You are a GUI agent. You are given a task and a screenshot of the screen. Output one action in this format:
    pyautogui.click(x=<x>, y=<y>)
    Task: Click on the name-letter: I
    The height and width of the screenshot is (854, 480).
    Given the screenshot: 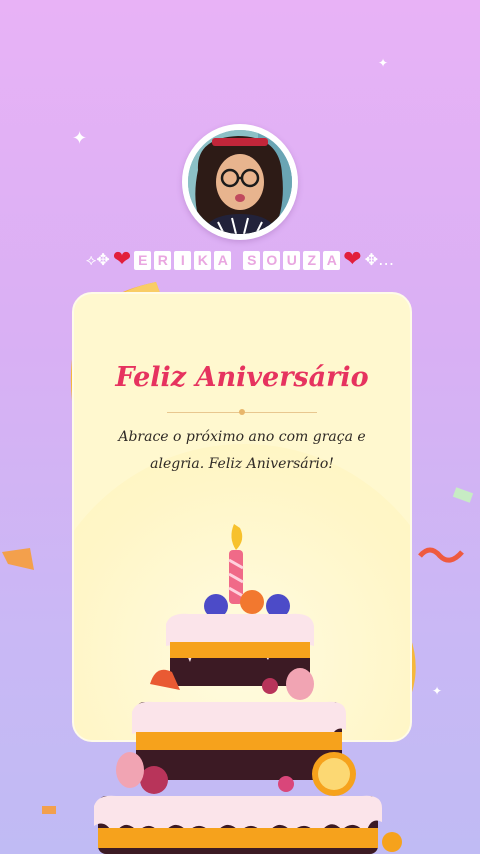 What is the action you would take?
    pyautogui.click(x=183, y=260)
    